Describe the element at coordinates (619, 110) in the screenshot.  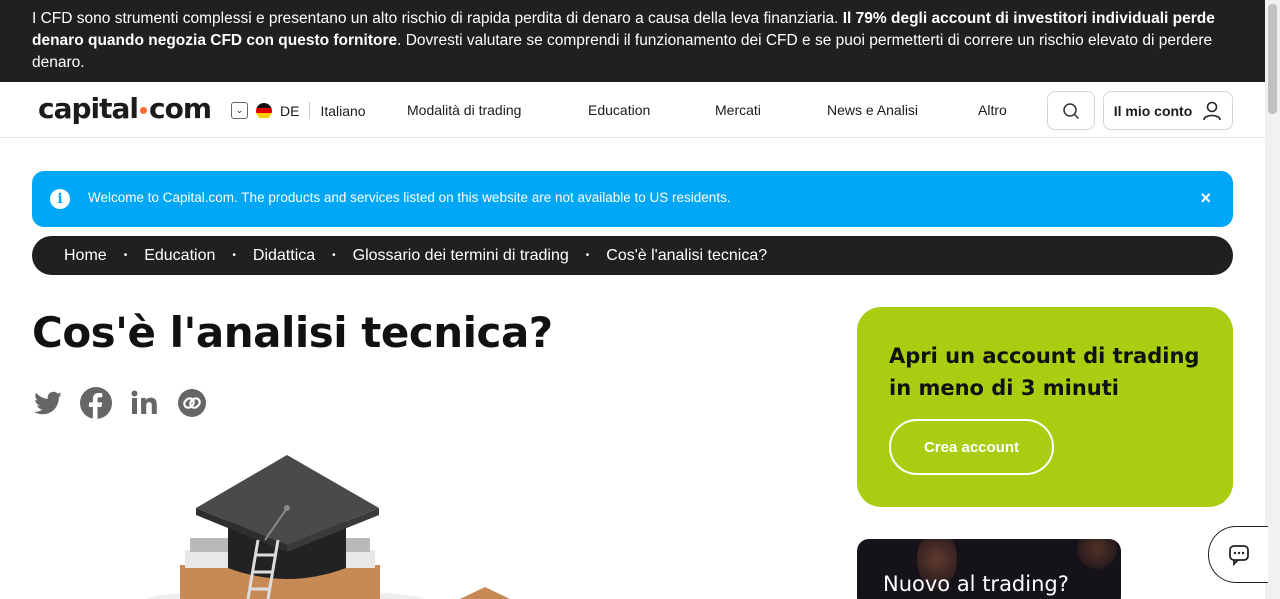
I see `nav-education: Education` at that location.